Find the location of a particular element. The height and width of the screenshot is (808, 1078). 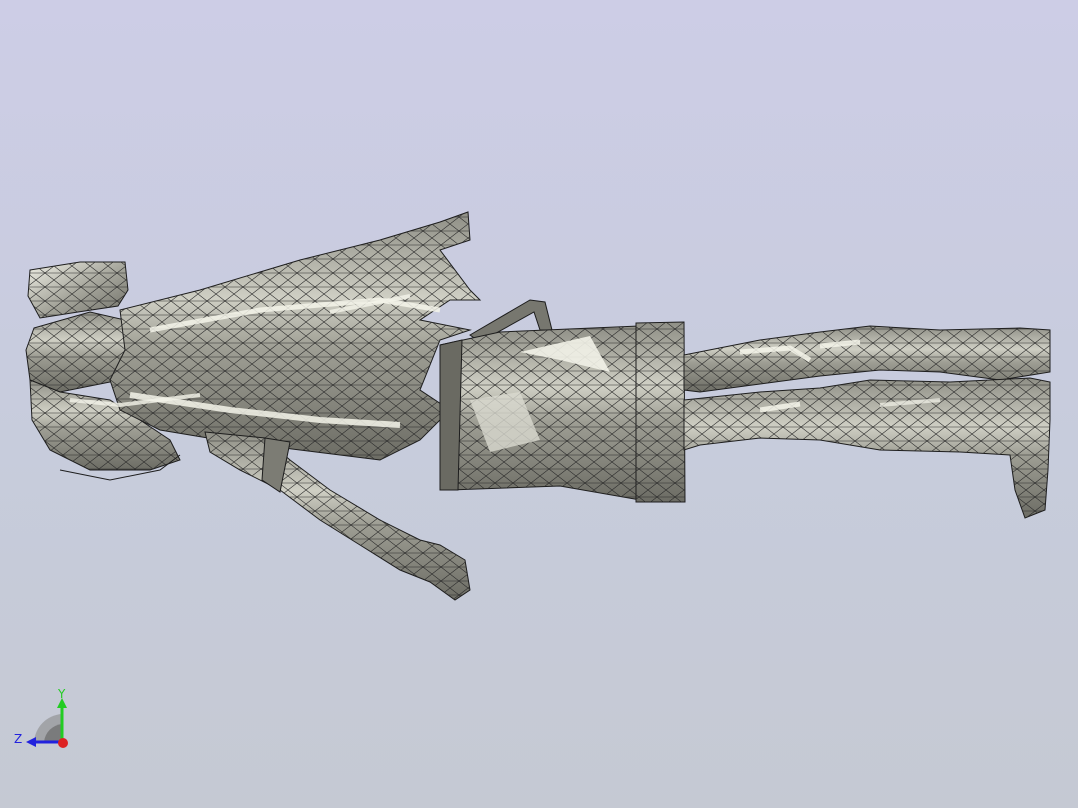

axis-triad: Y Z is located at coordinates (45, 719).